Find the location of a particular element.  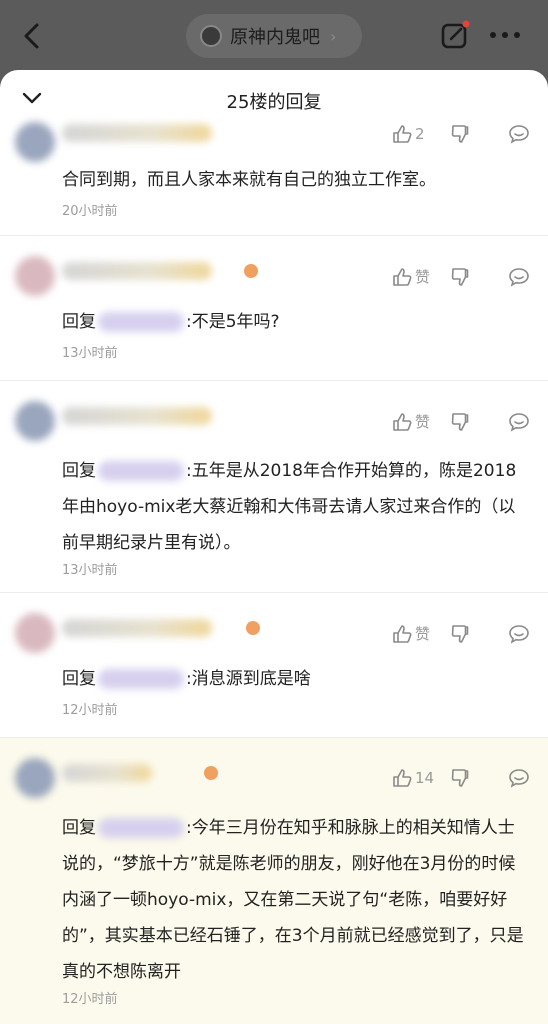

more-dots-icon is located at coordinates (505, 35).